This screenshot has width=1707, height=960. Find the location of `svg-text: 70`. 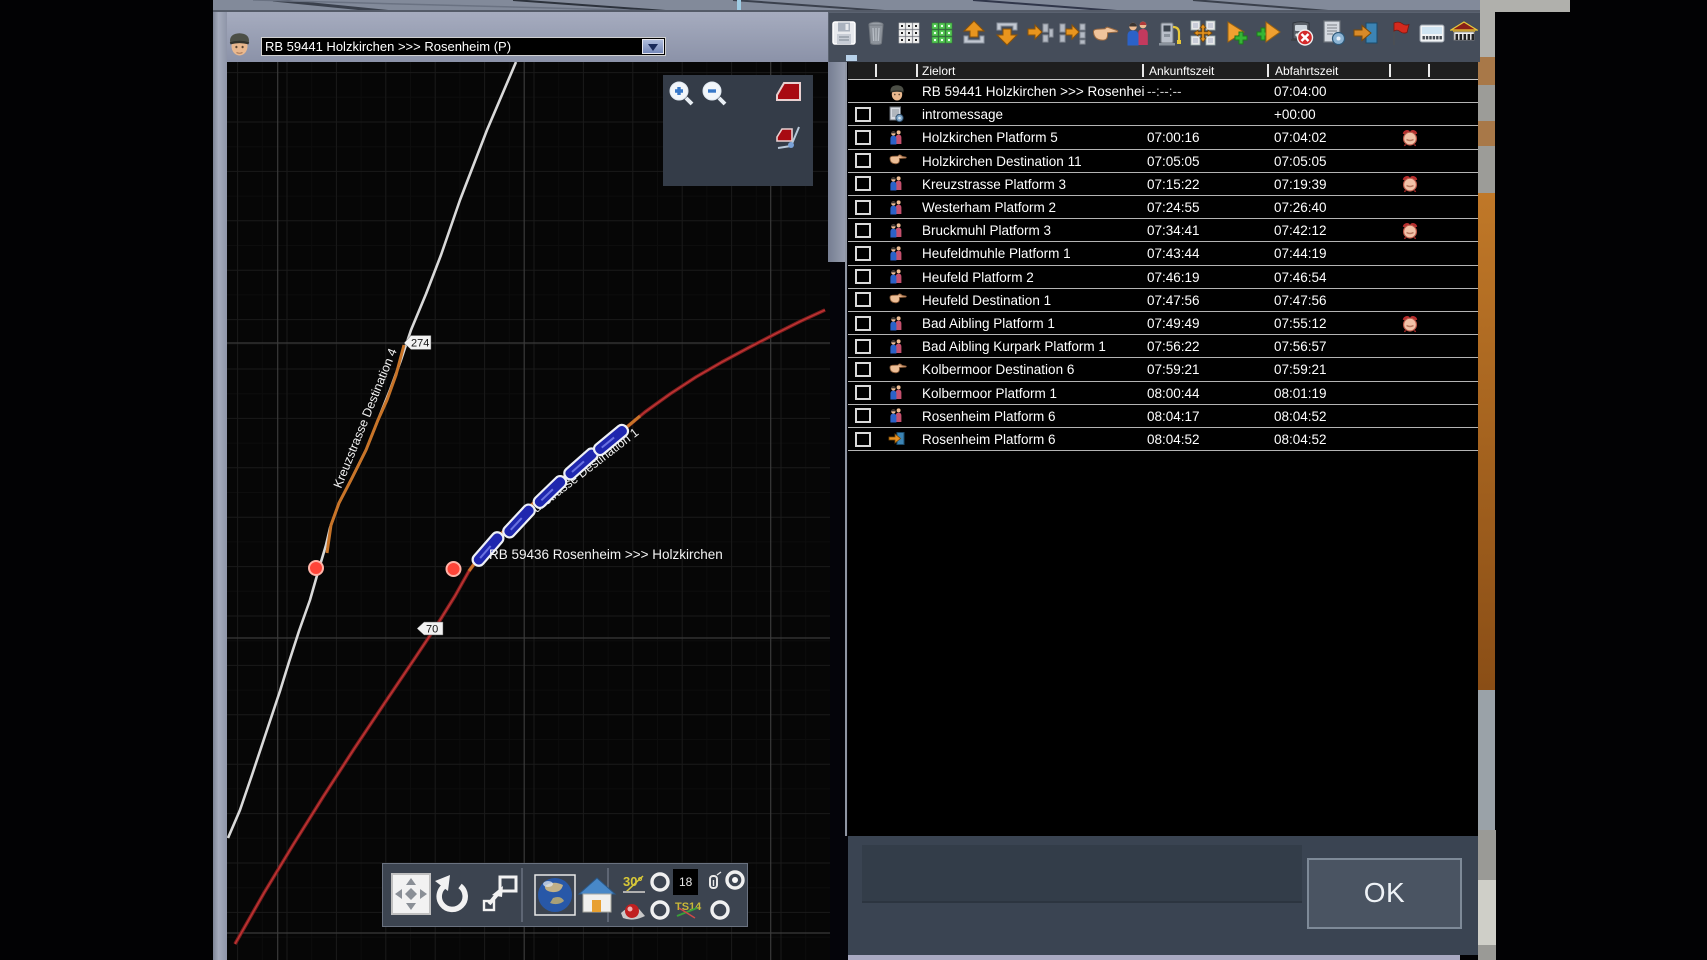

svg-text: 70 is located at coordinates (432, 630).